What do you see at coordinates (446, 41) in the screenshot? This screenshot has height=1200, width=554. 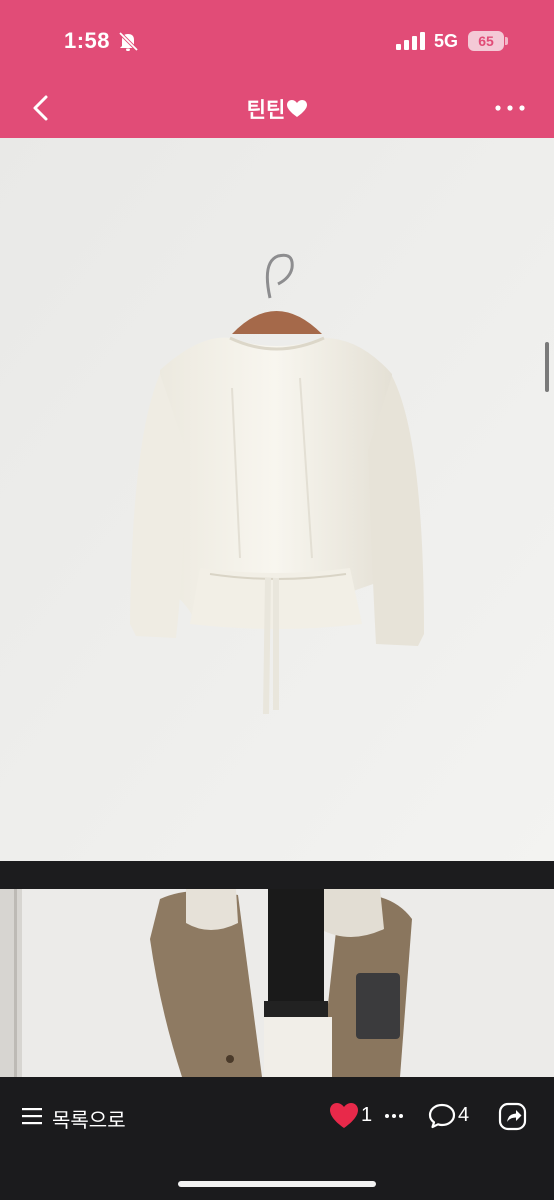 I see `network-type: 5G` at bounding box center [446, 41].